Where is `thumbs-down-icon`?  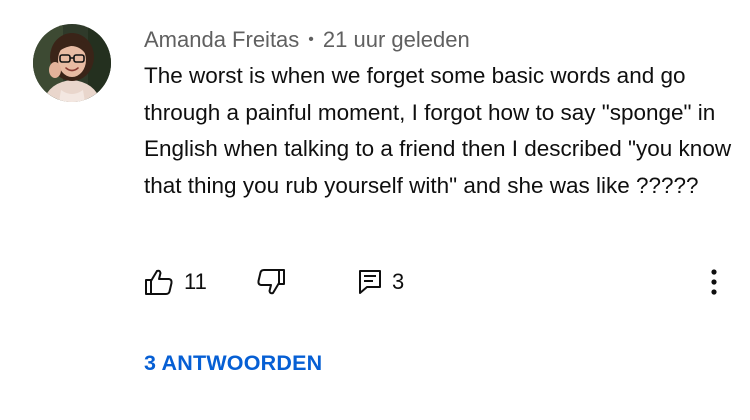
thumbs-down-icon is located at coordinates (271, 282).